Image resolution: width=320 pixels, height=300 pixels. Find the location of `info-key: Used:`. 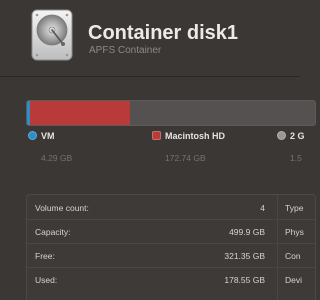

info-key: Used: is located at coordinates (46, 280).